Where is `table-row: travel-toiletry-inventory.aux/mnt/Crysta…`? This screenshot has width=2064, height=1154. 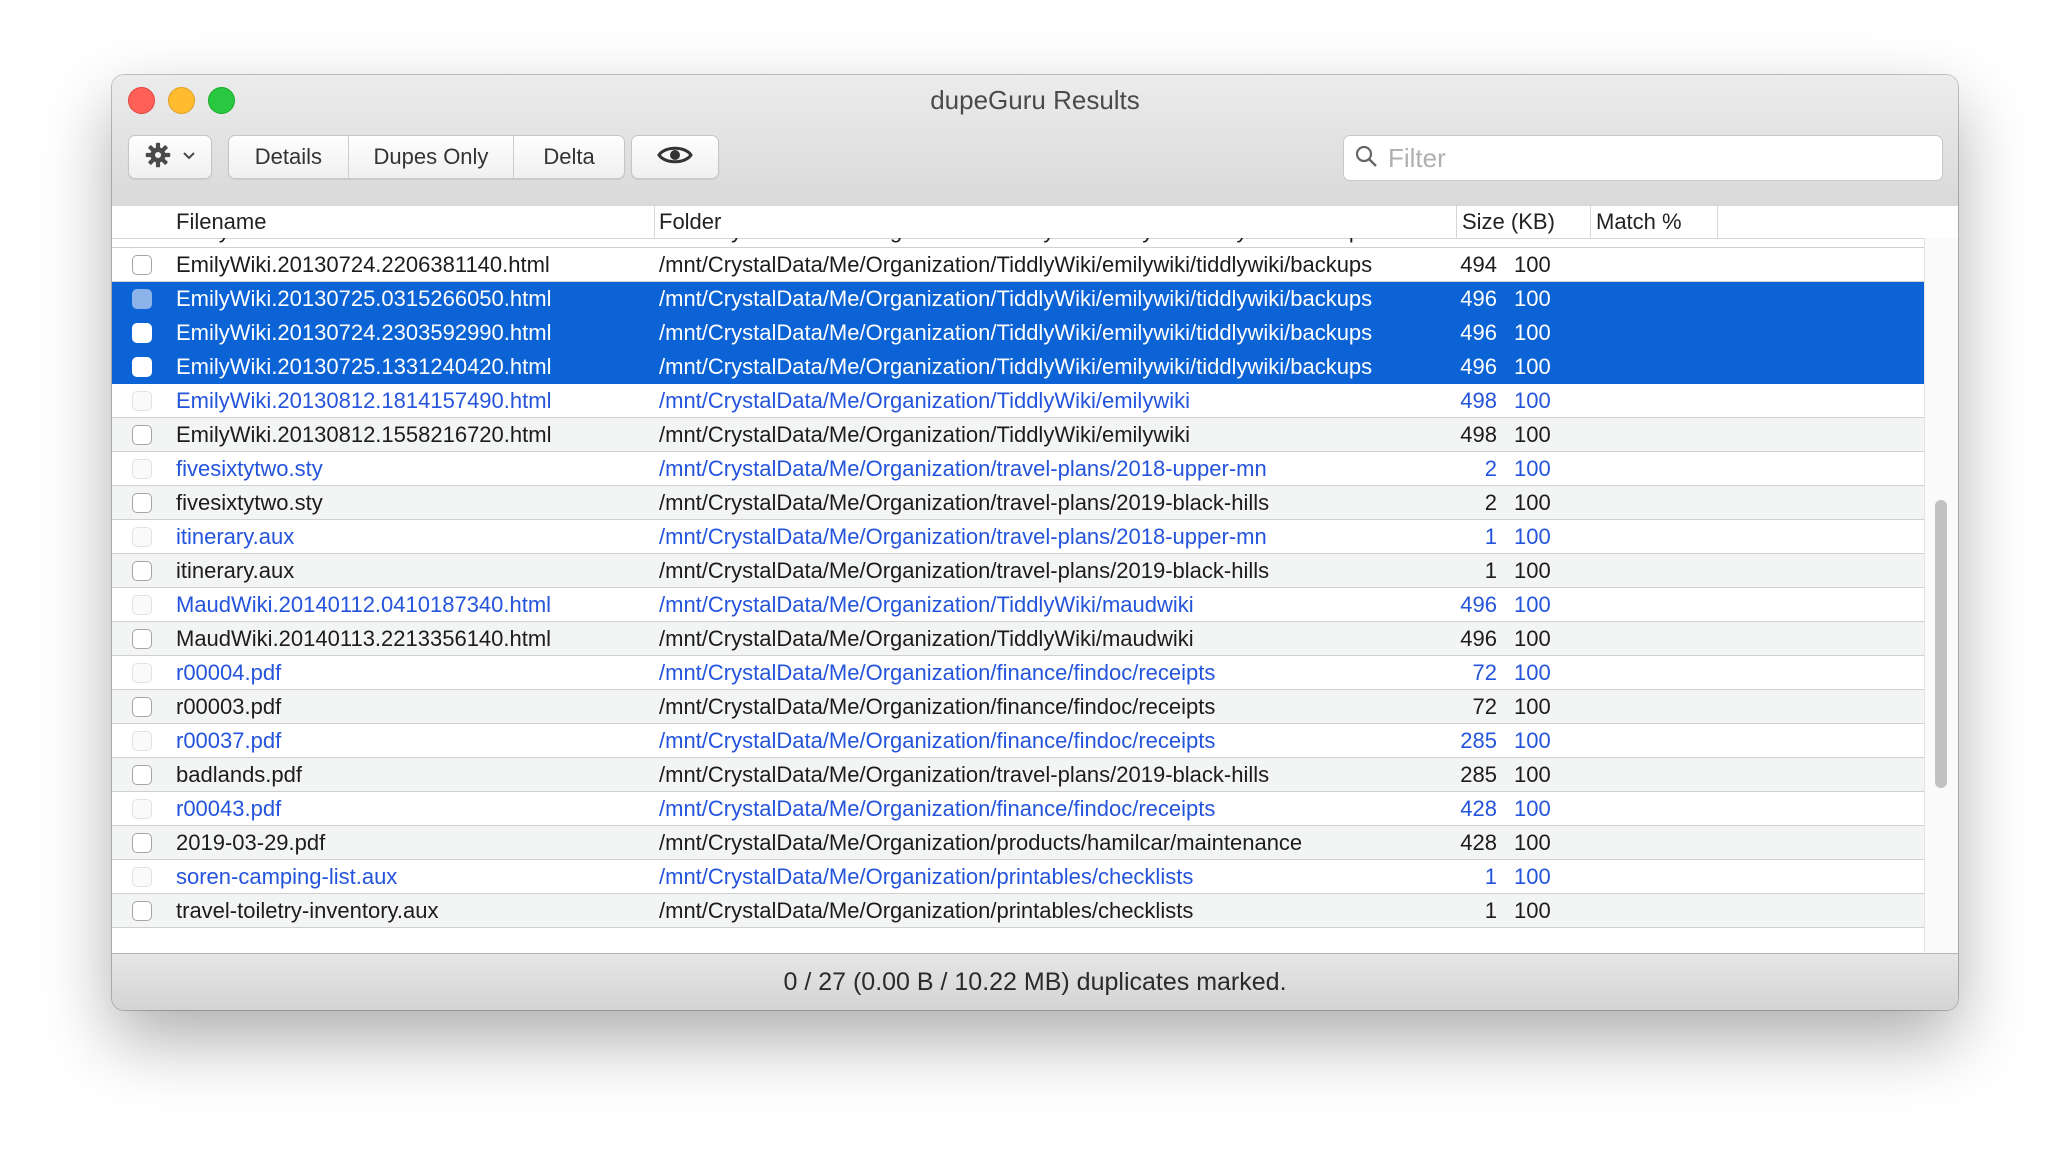 table-row: travel-toiletry-inventory.aux/mnt/Crysta… is located at coordinates (1018, 911).